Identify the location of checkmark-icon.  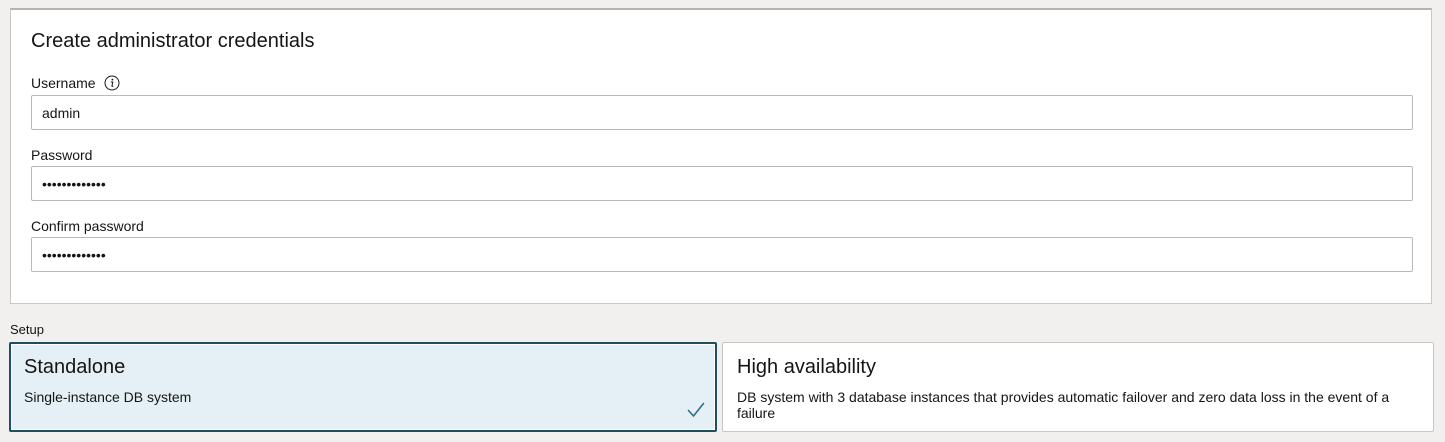
(696, 409).